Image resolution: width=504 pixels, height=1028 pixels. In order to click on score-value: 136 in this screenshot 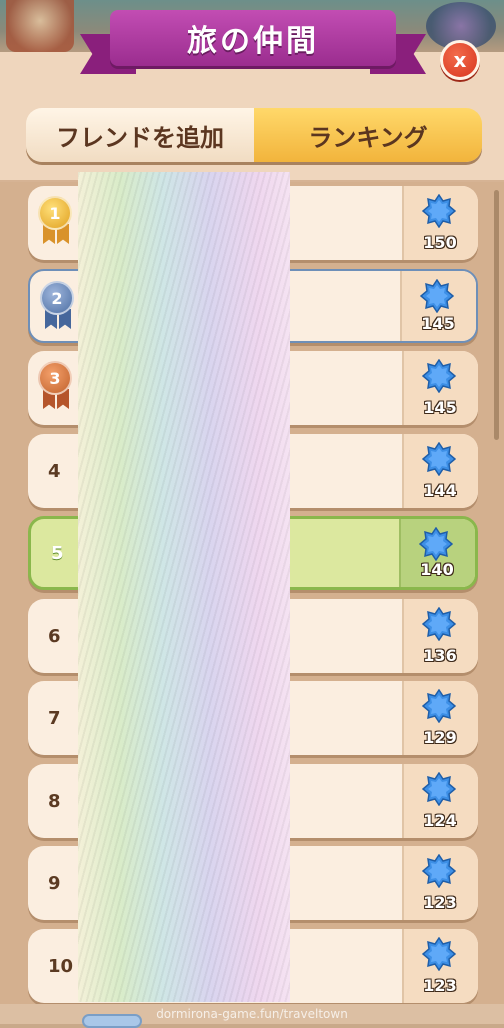, I will do `click(440, 655)`.